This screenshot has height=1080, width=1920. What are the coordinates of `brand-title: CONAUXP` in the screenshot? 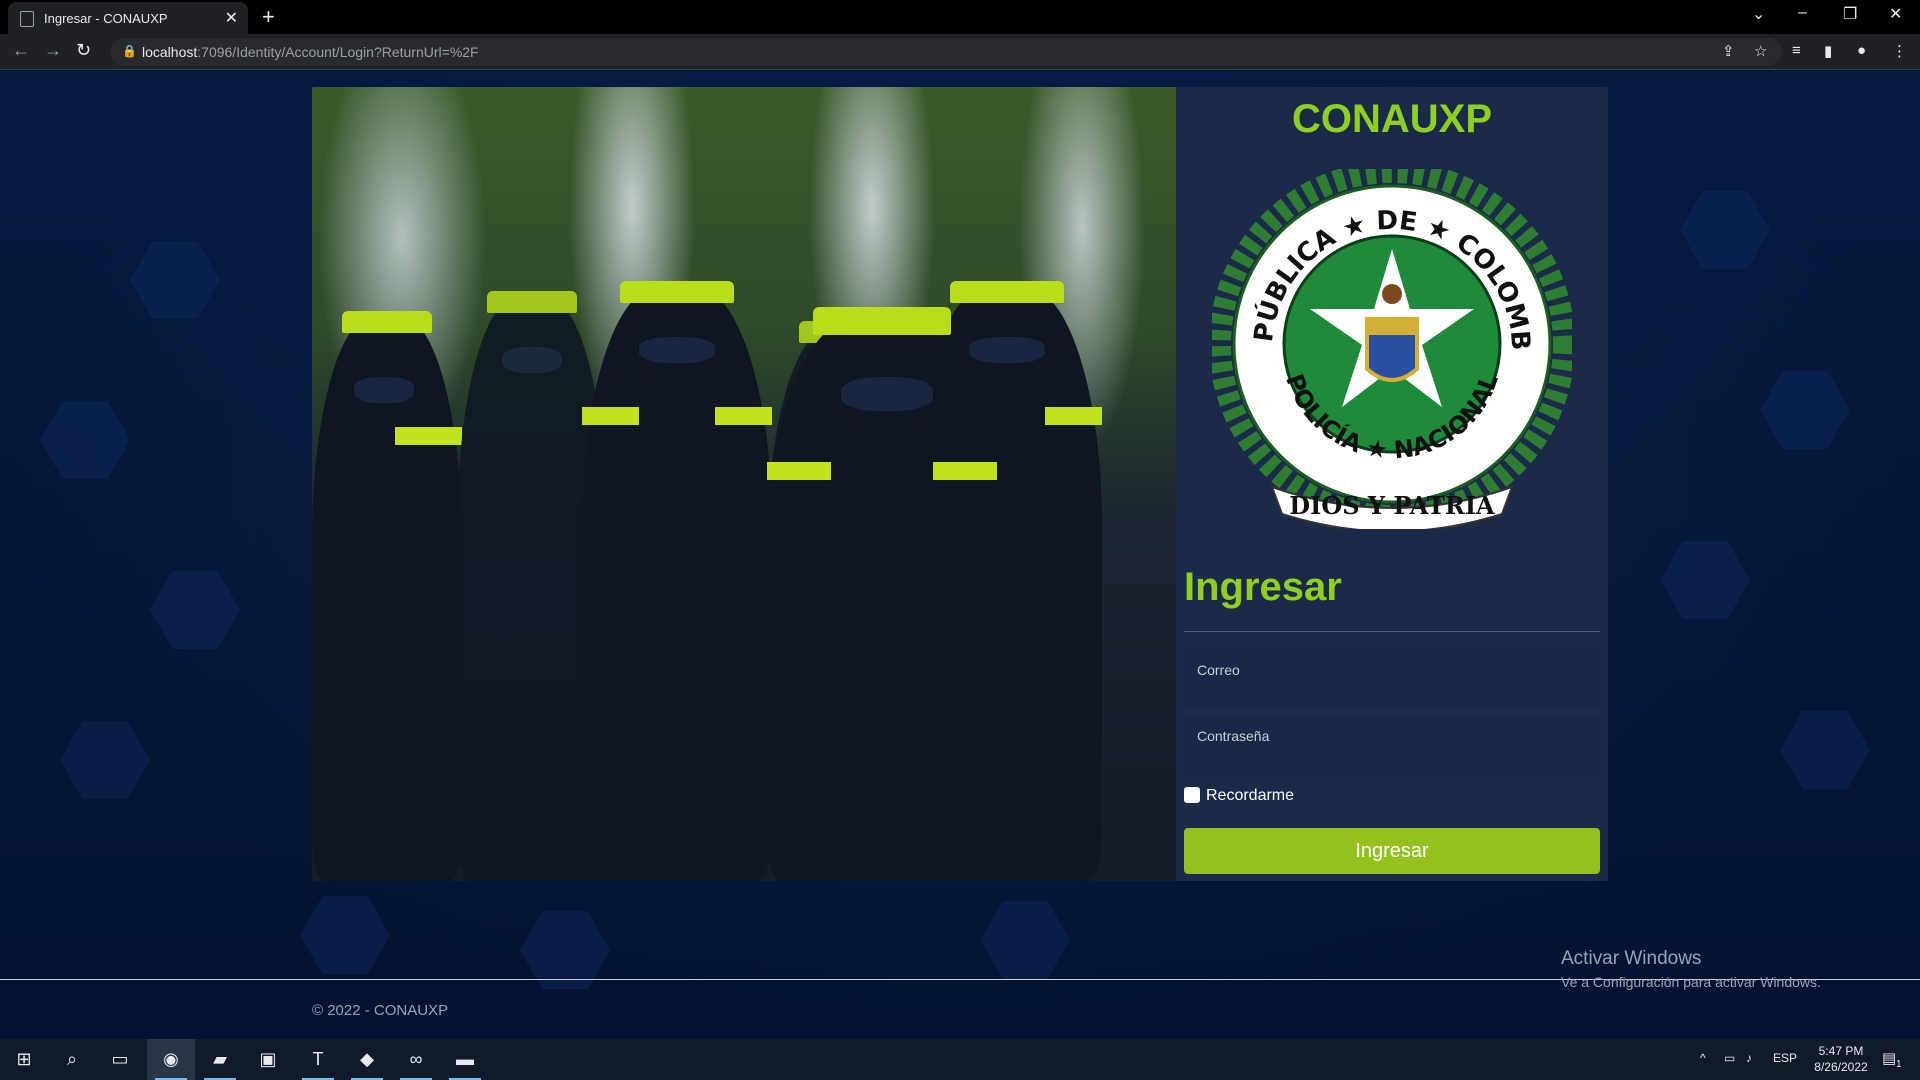 It's located at (1392, 119).